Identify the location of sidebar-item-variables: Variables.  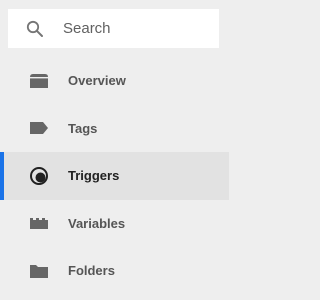
(114, 224).